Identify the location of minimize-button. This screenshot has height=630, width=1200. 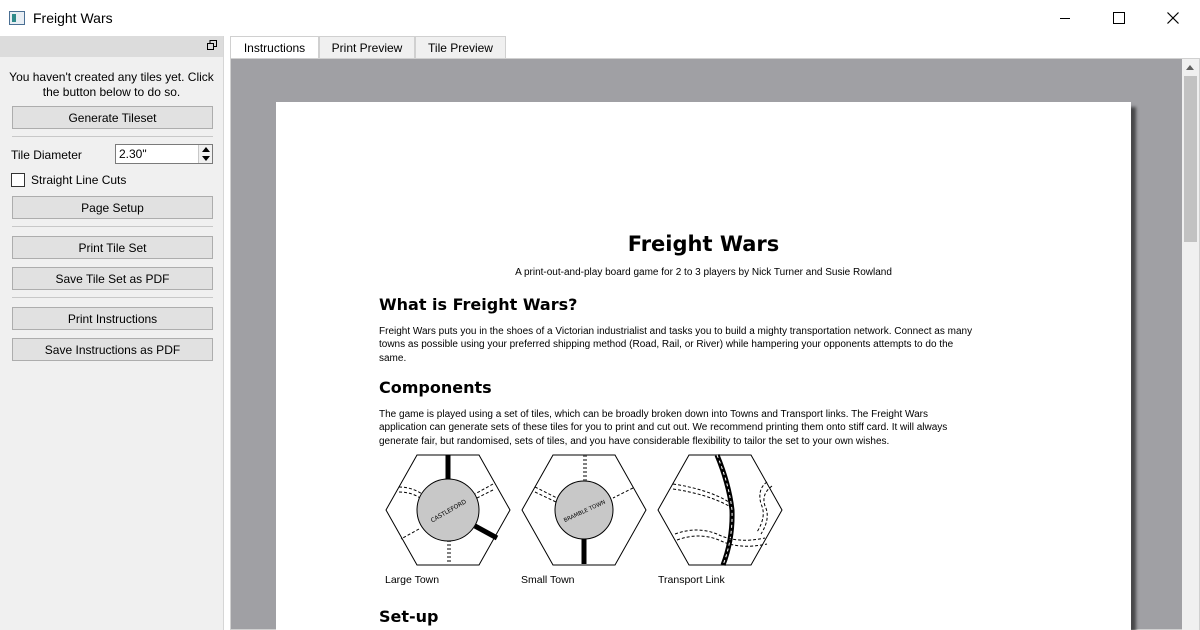
(1065, 18).